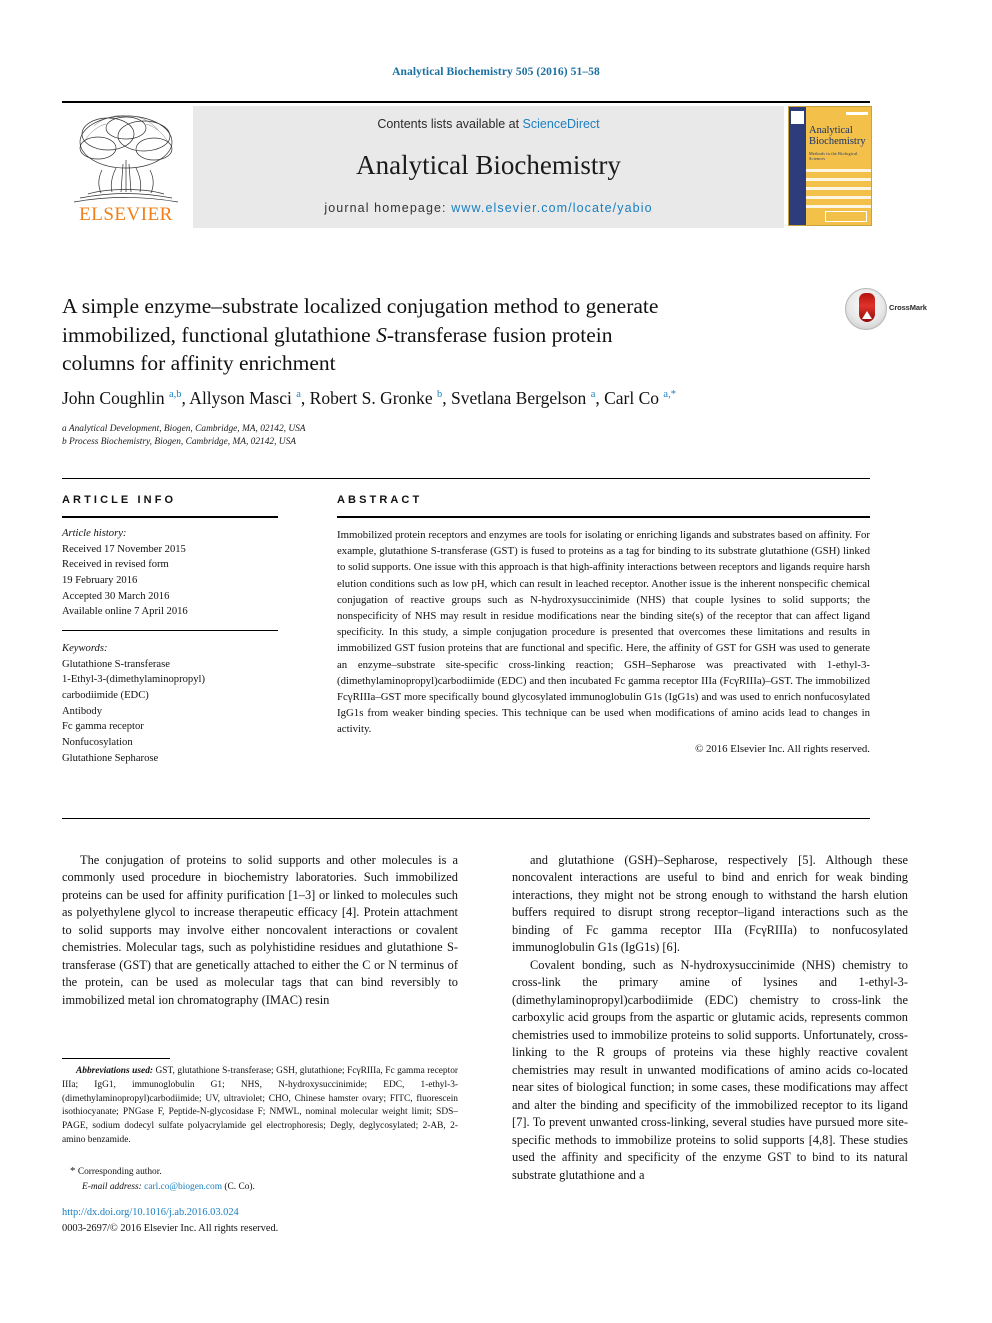 The image size is (992, 1323). I want to click on keyword-item: Nonfucosylation, so click(97, 743).